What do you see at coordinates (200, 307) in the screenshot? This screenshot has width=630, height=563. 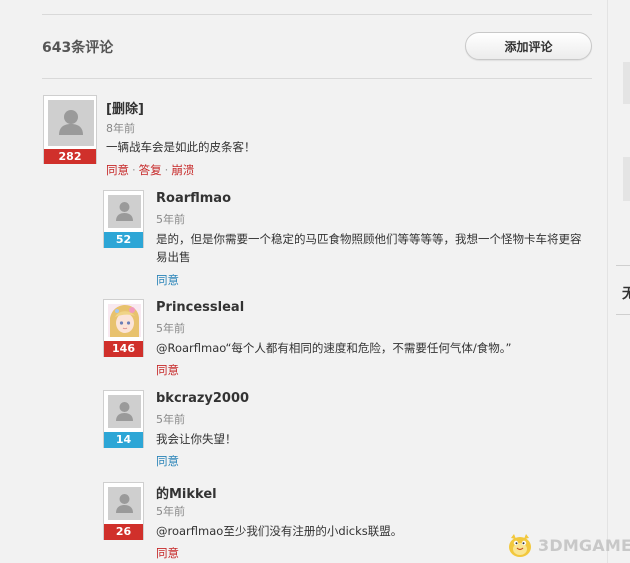 I see `comment-author: Princessleal` at bounding box center [200, 307].